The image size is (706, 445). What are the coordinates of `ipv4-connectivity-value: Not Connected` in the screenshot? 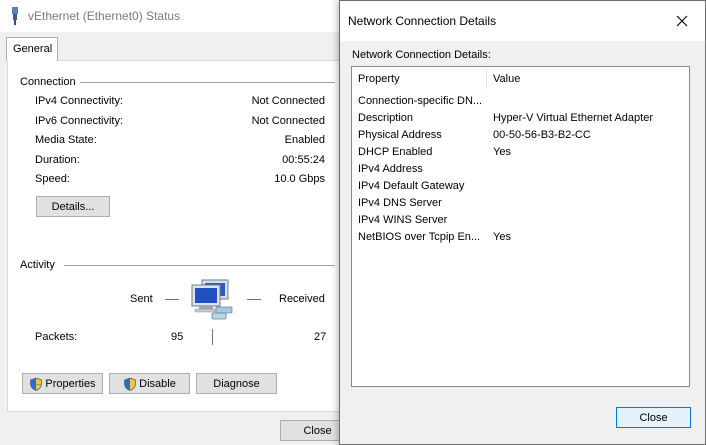 It's located at (288, 101).